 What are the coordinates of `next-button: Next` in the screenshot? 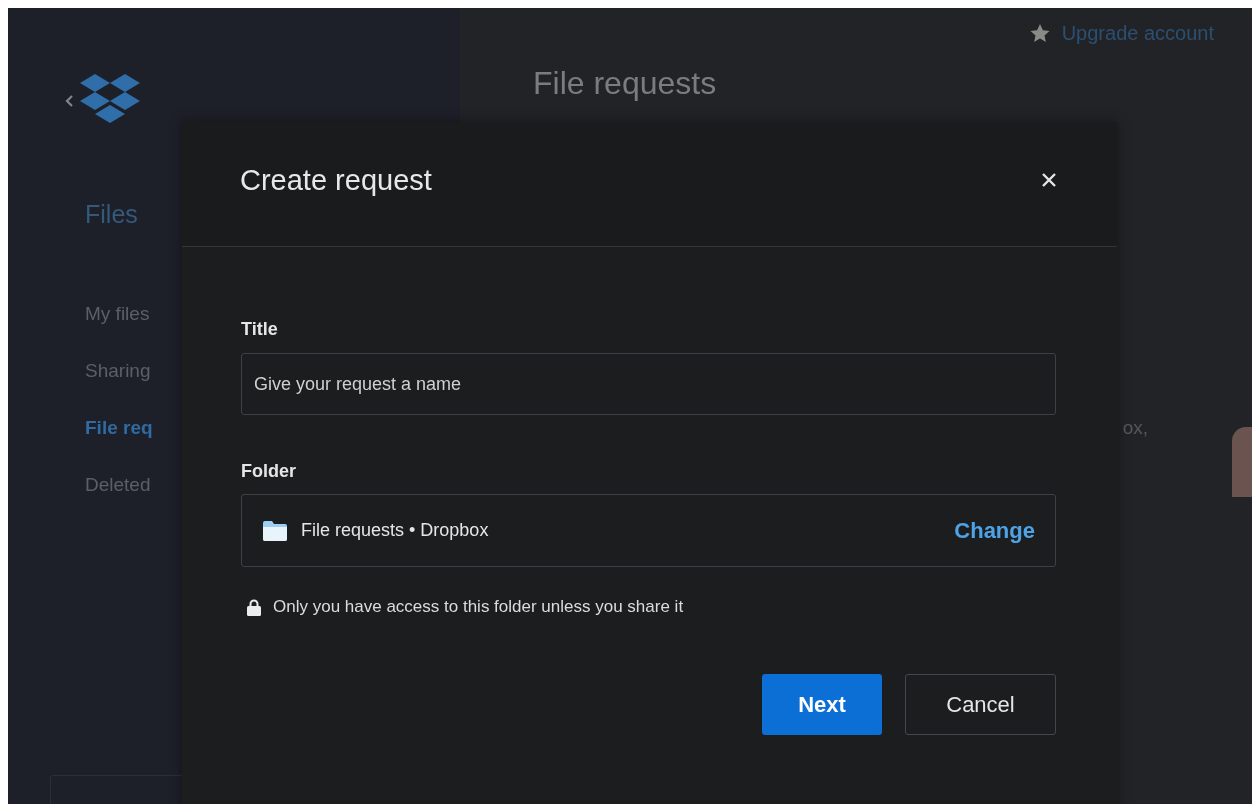 It's located at (822, 704).